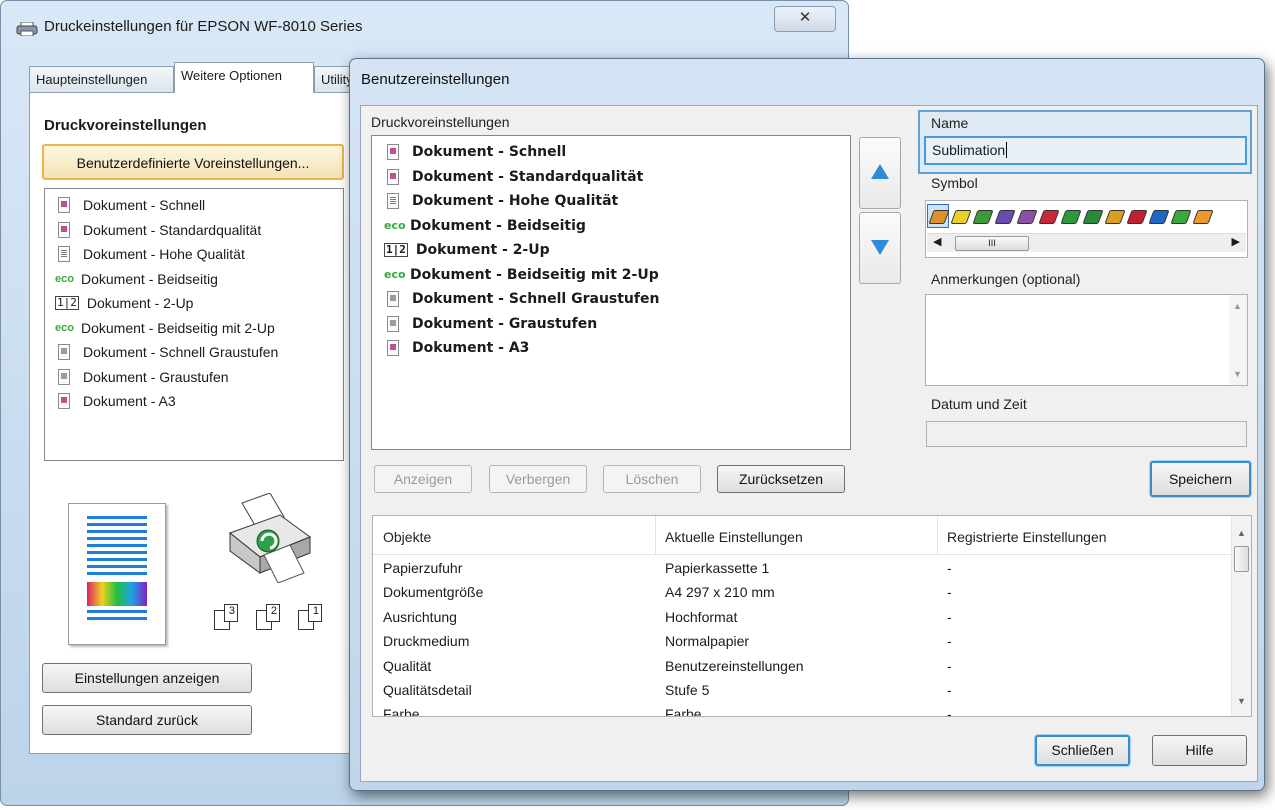 The width and height of the screenshot is (1275, 810). I want to click on move-down-button, so click(880, 248).